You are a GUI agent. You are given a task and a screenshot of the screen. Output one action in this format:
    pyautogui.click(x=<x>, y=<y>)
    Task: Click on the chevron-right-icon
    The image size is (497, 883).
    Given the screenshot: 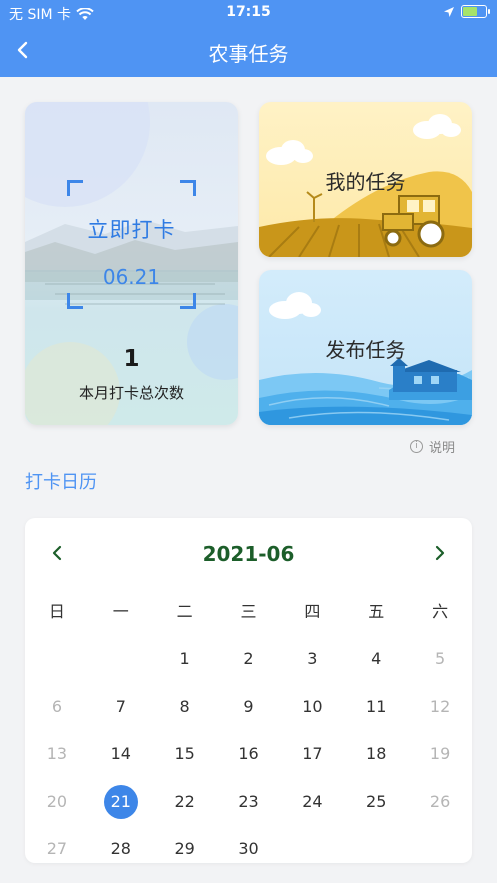 What is the action you would take?
    pyautogui.click(x=439, y=553)
    